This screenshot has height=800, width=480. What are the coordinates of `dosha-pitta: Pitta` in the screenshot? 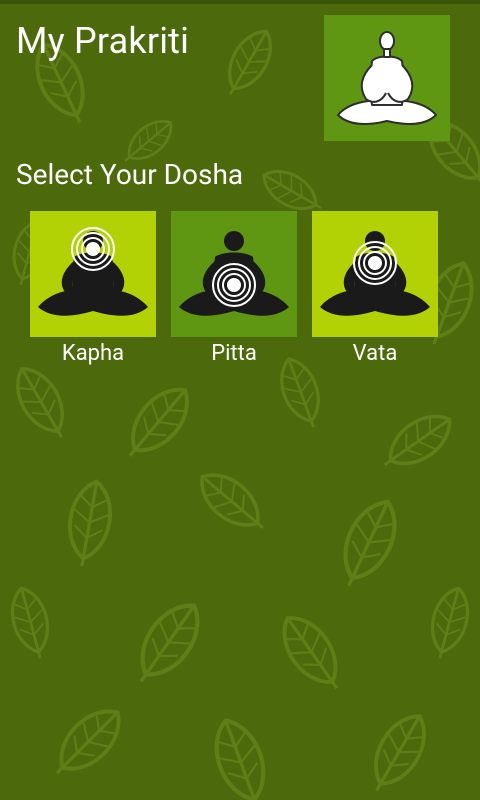 It's located at (234, 288).